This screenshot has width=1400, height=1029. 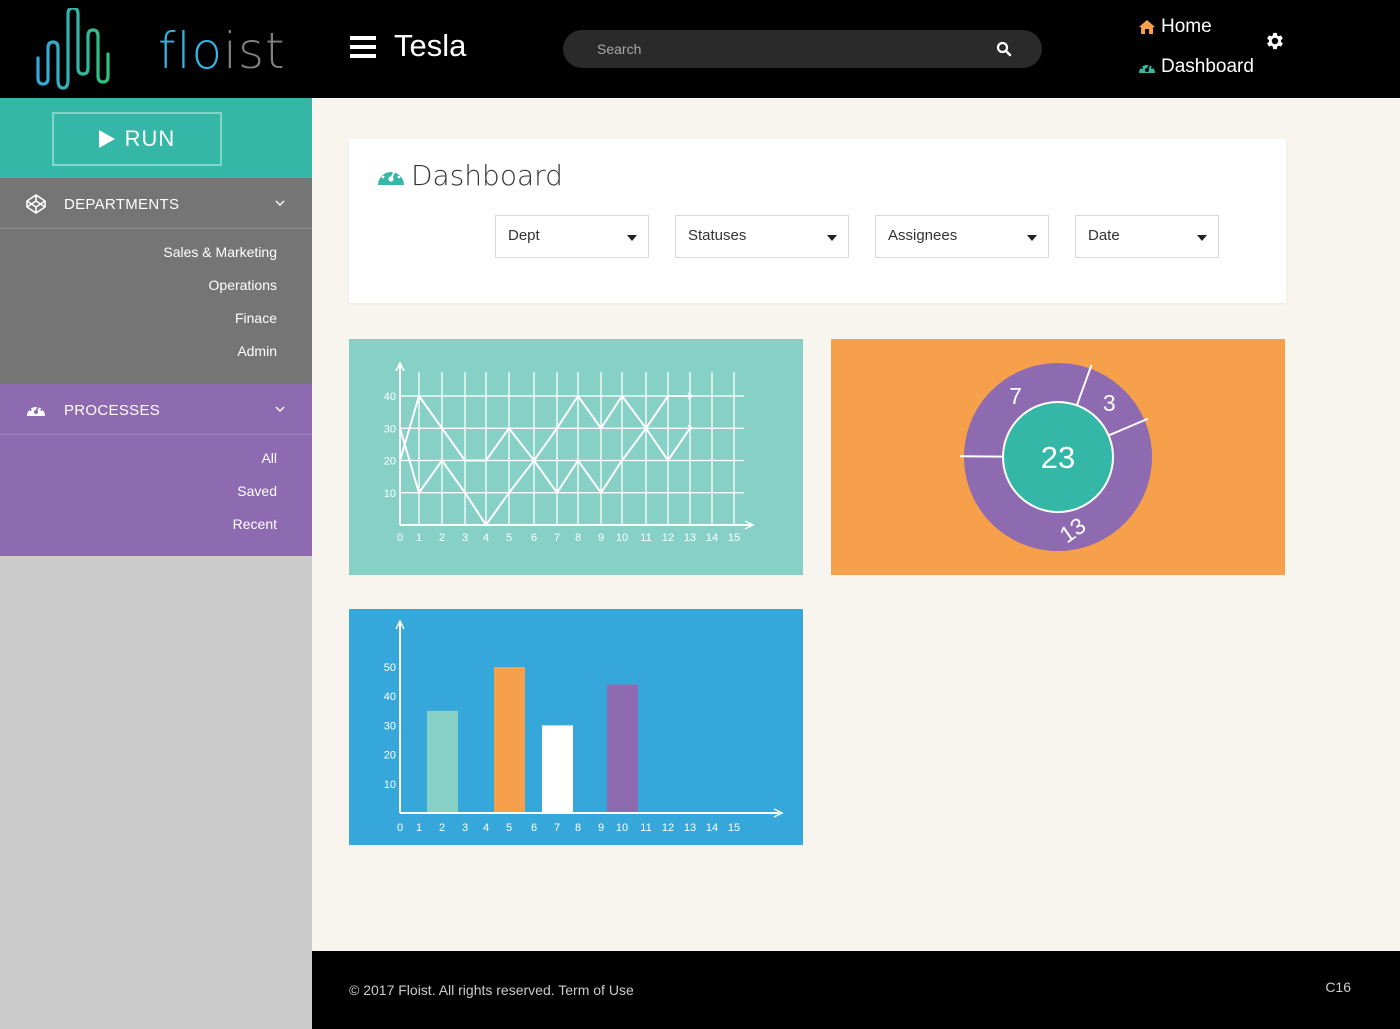 What do you see at coordinates (137, 139) in the screenshot?
I see `run-button: RUN` at bounding box center [137, 139].